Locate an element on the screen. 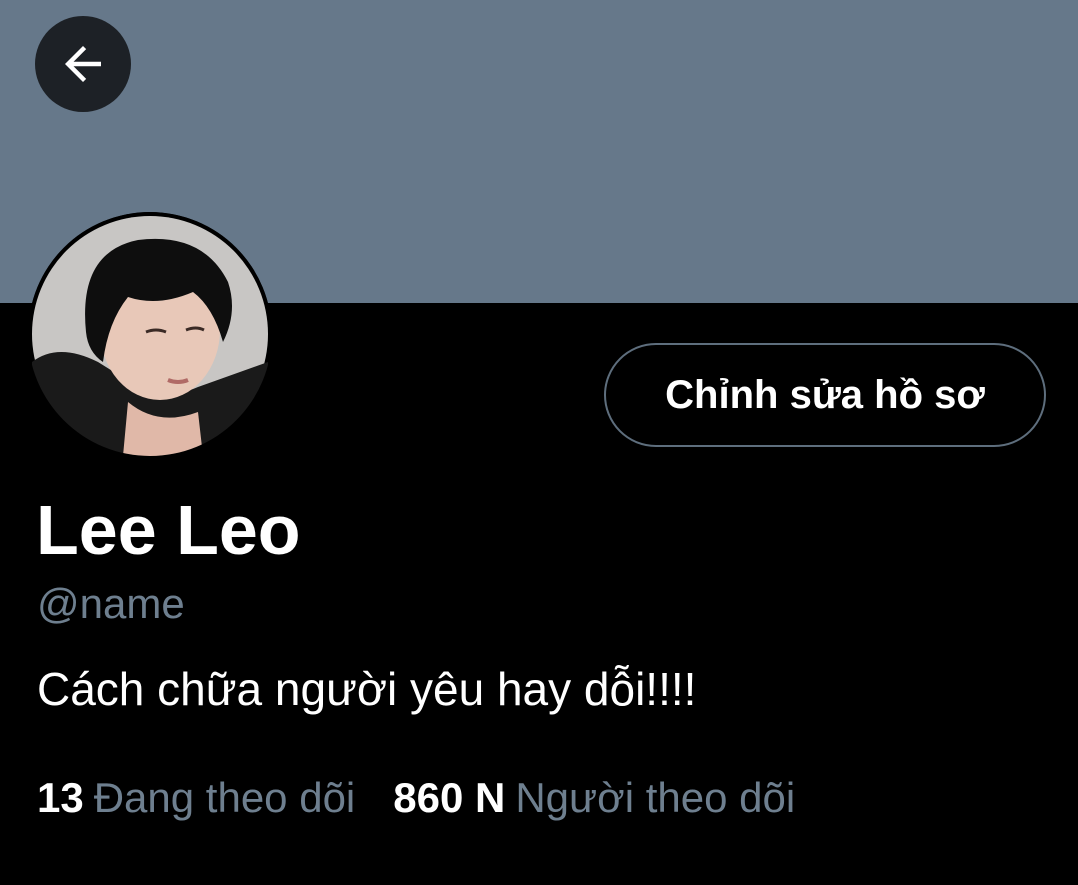 Image resolution: width=1078 pixels, height=885 pixels. arrow-left-icon is located at coordinates (83, 64).